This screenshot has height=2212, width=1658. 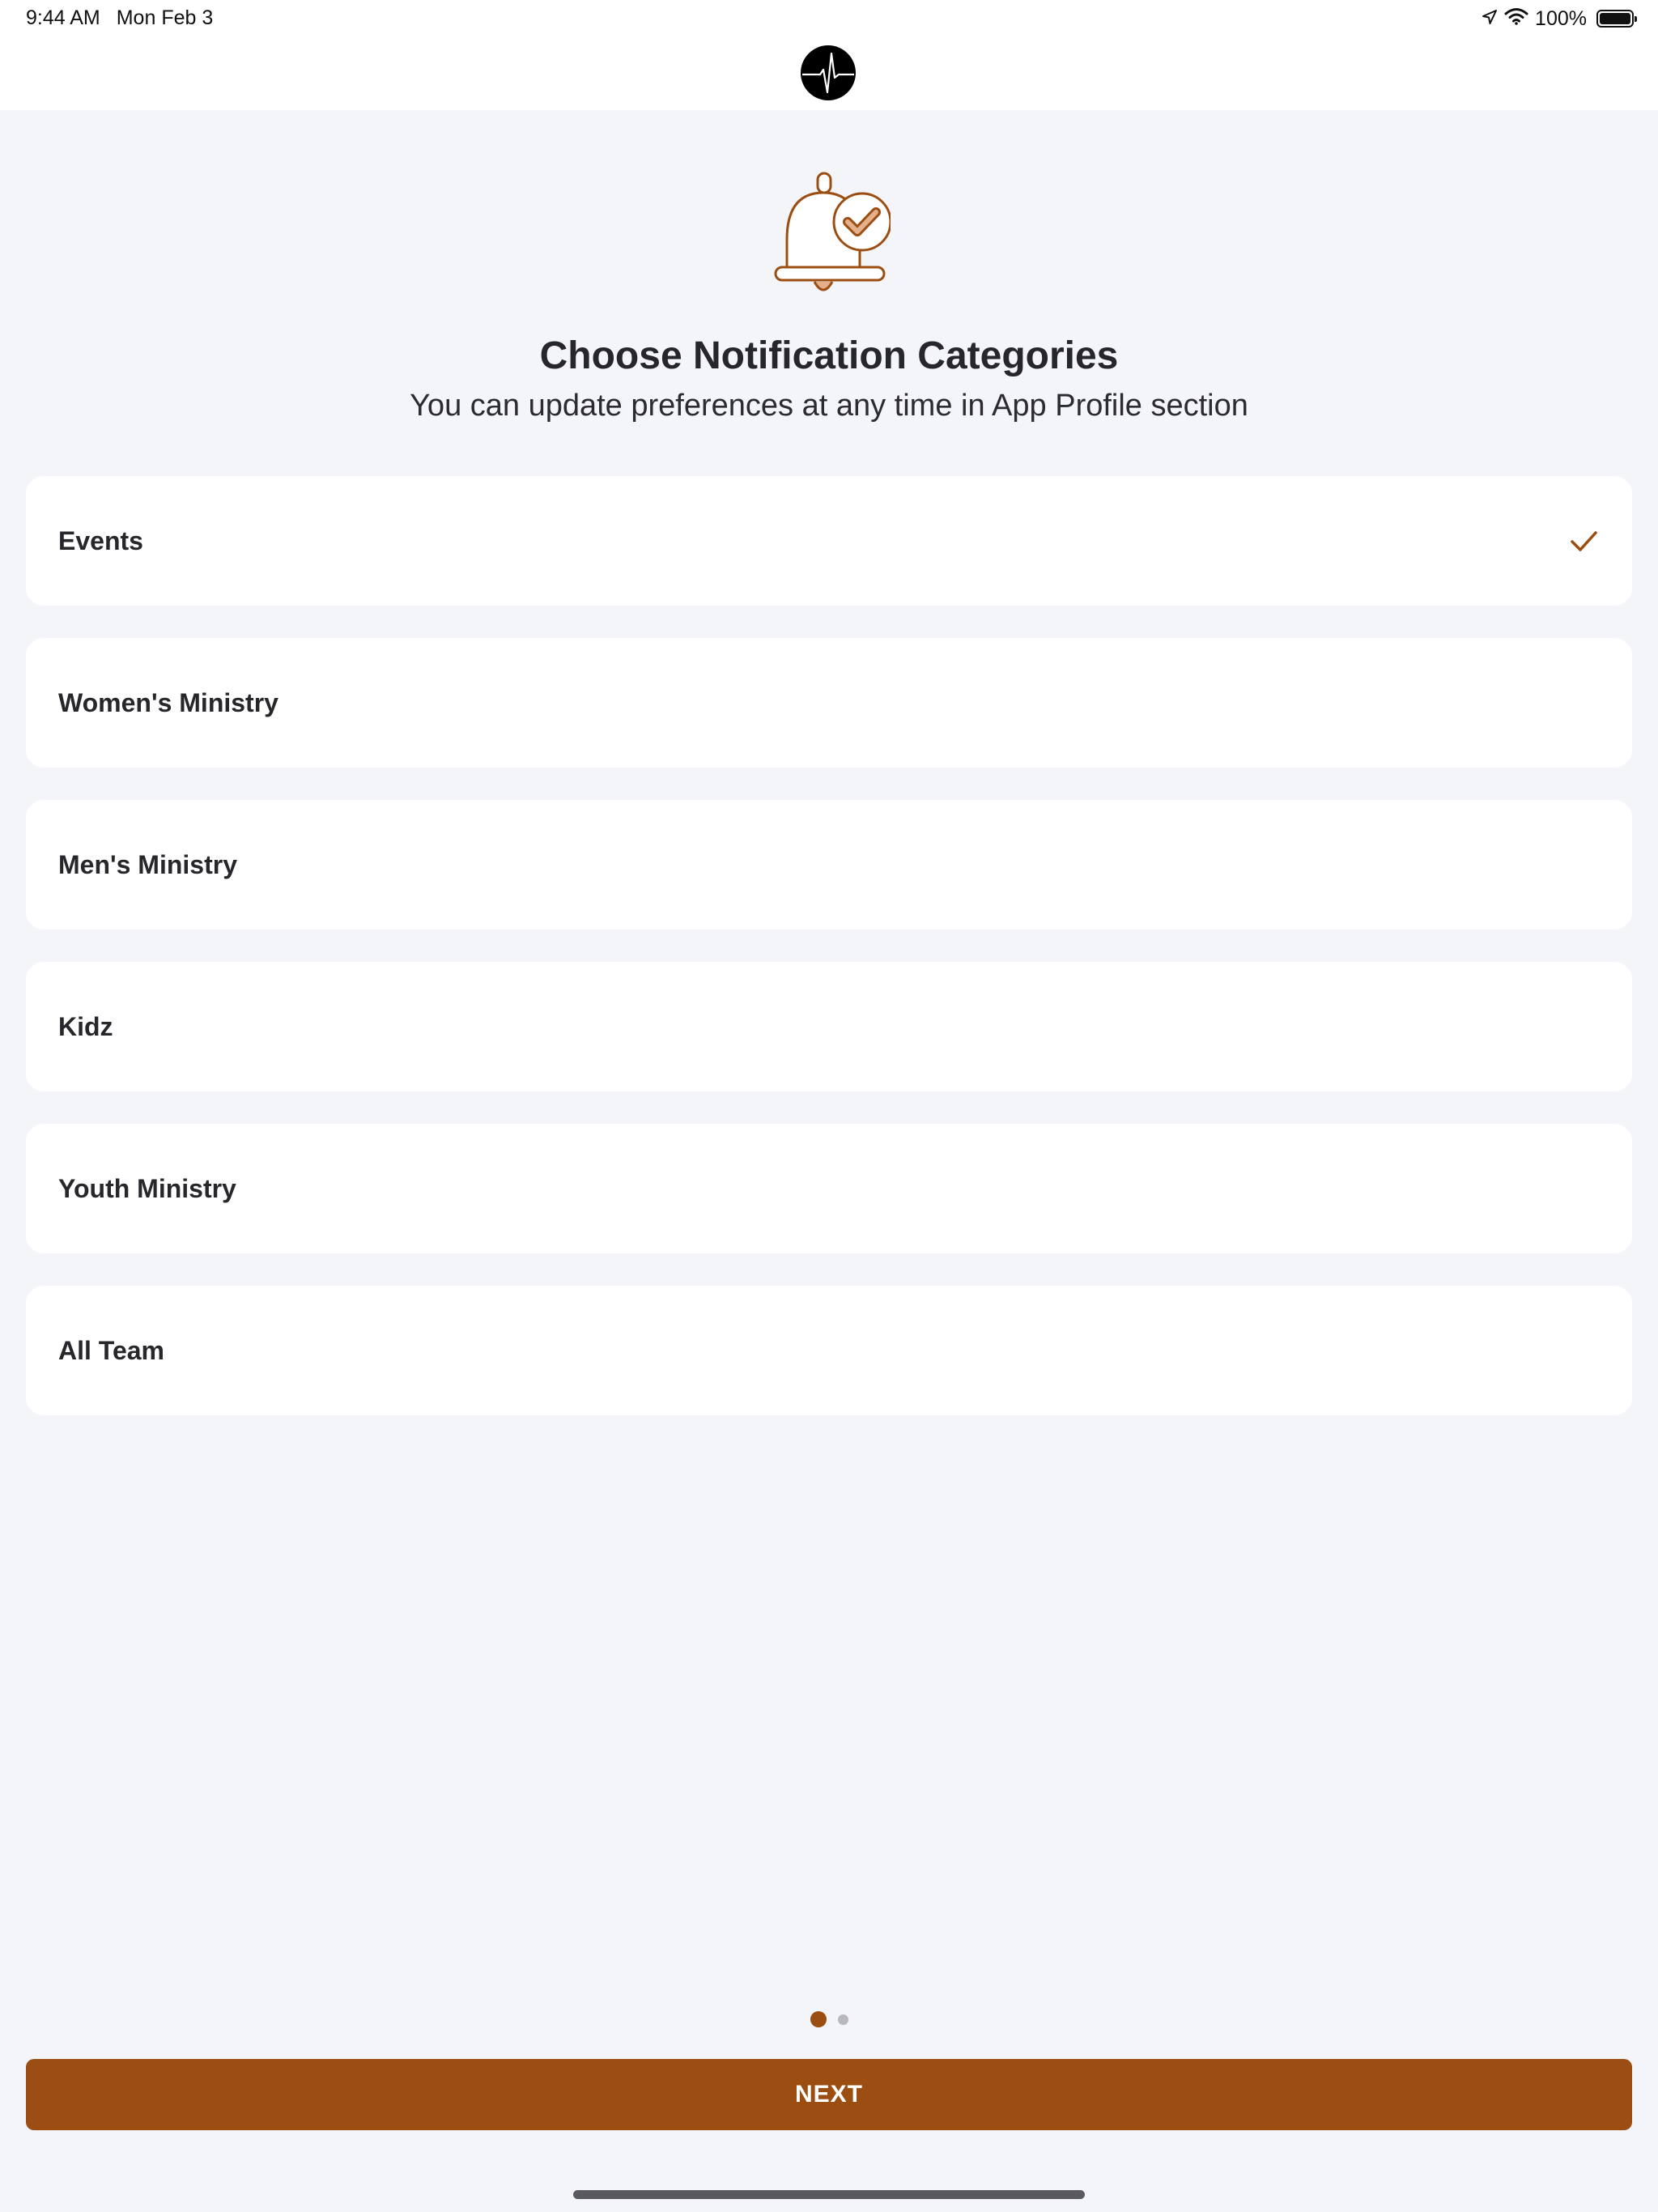 What do you see at coordinates (829, 2019) in the screenshot?
I see `page-indicator` at bounding box center [829, 2019].